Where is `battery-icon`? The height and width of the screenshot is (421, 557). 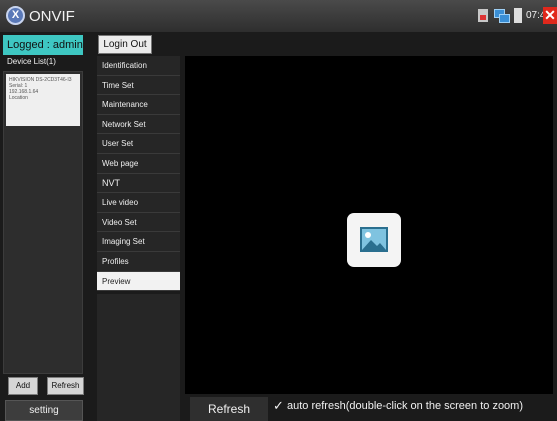
battery-icon is located at coordinates (518, 15).